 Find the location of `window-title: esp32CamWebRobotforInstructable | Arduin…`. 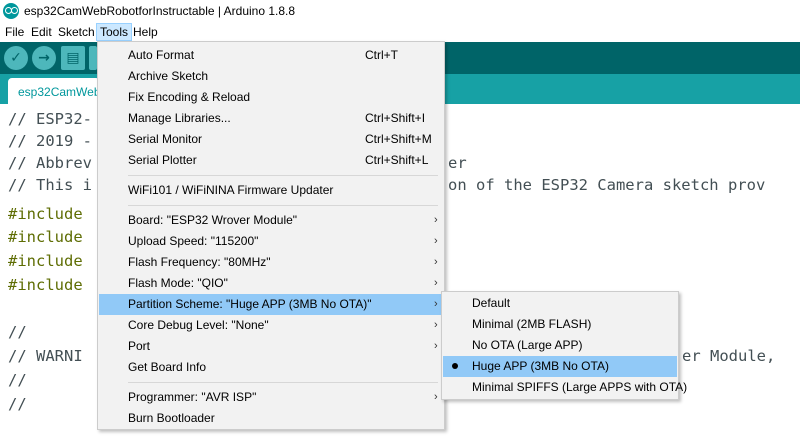

window-title: esp32CamWebRobotforInstructable | Arduin… is located at coordinates (160, 11).